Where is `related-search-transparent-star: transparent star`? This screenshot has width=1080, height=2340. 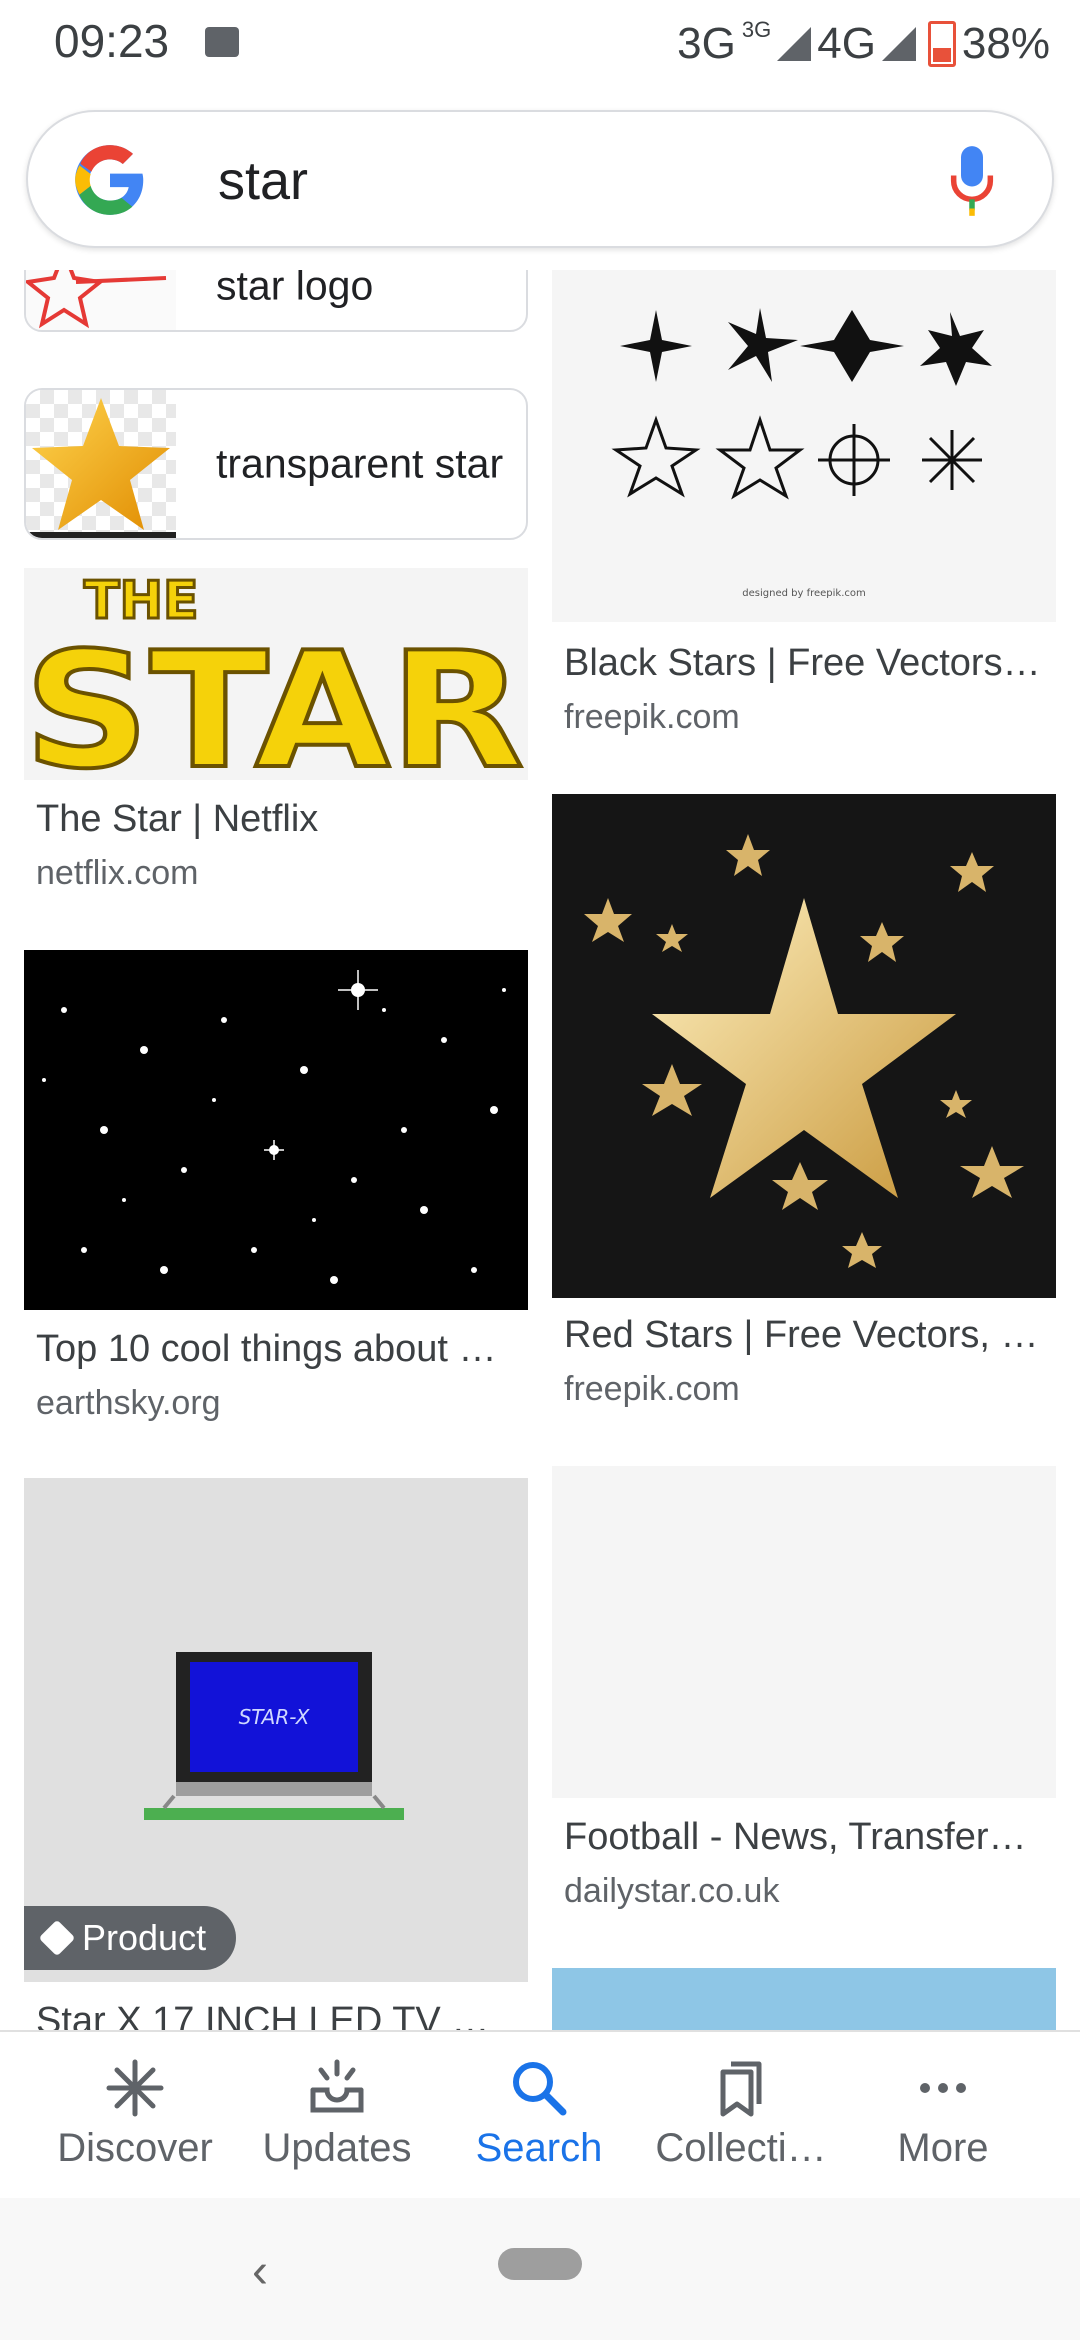
related-search-transparent-star: transparent star is located at coordinates (276, 464).